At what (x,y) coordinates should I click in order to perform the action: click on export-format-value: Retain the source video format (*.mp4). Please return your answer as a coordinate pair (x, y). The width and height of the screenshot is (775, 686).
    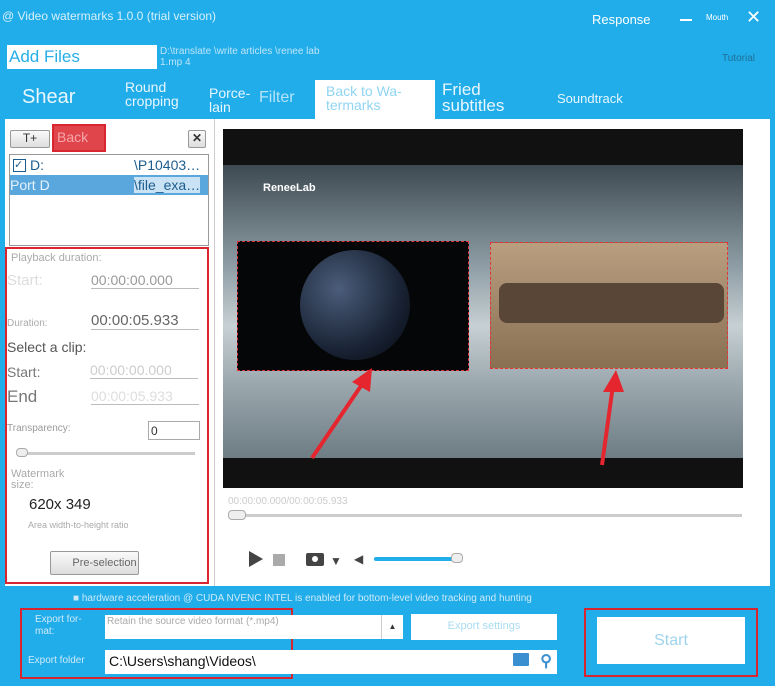
    Looking at the image, I should click on (193, 621).